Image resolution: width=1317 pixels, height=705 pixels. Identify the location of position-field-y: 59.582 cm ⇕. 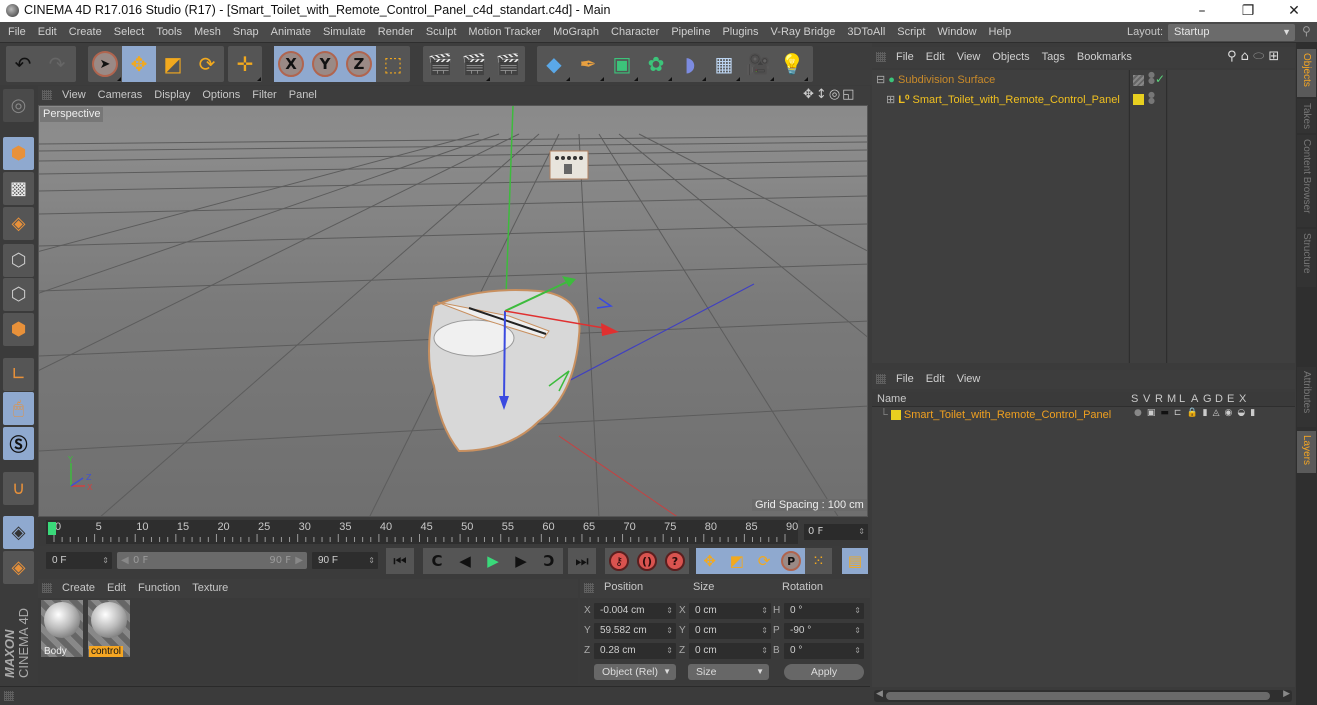
(635, 631).